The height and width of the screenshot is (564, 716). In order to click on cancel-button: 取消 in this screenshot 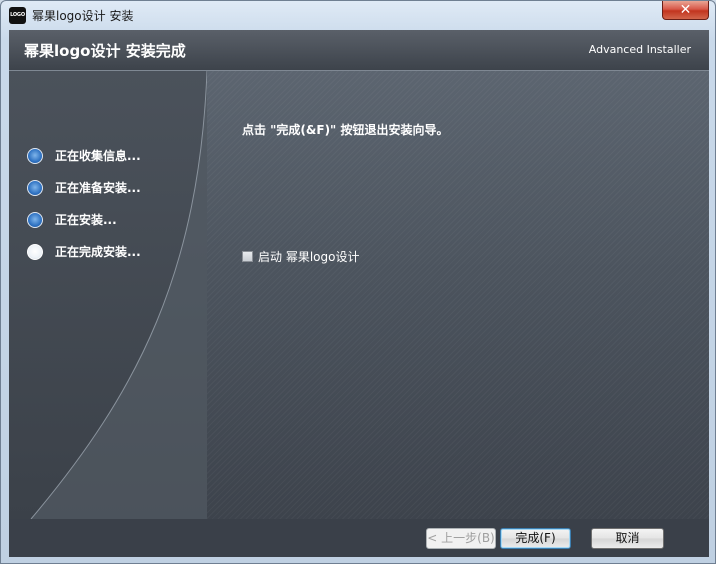, I will do `click(627, 538)`.